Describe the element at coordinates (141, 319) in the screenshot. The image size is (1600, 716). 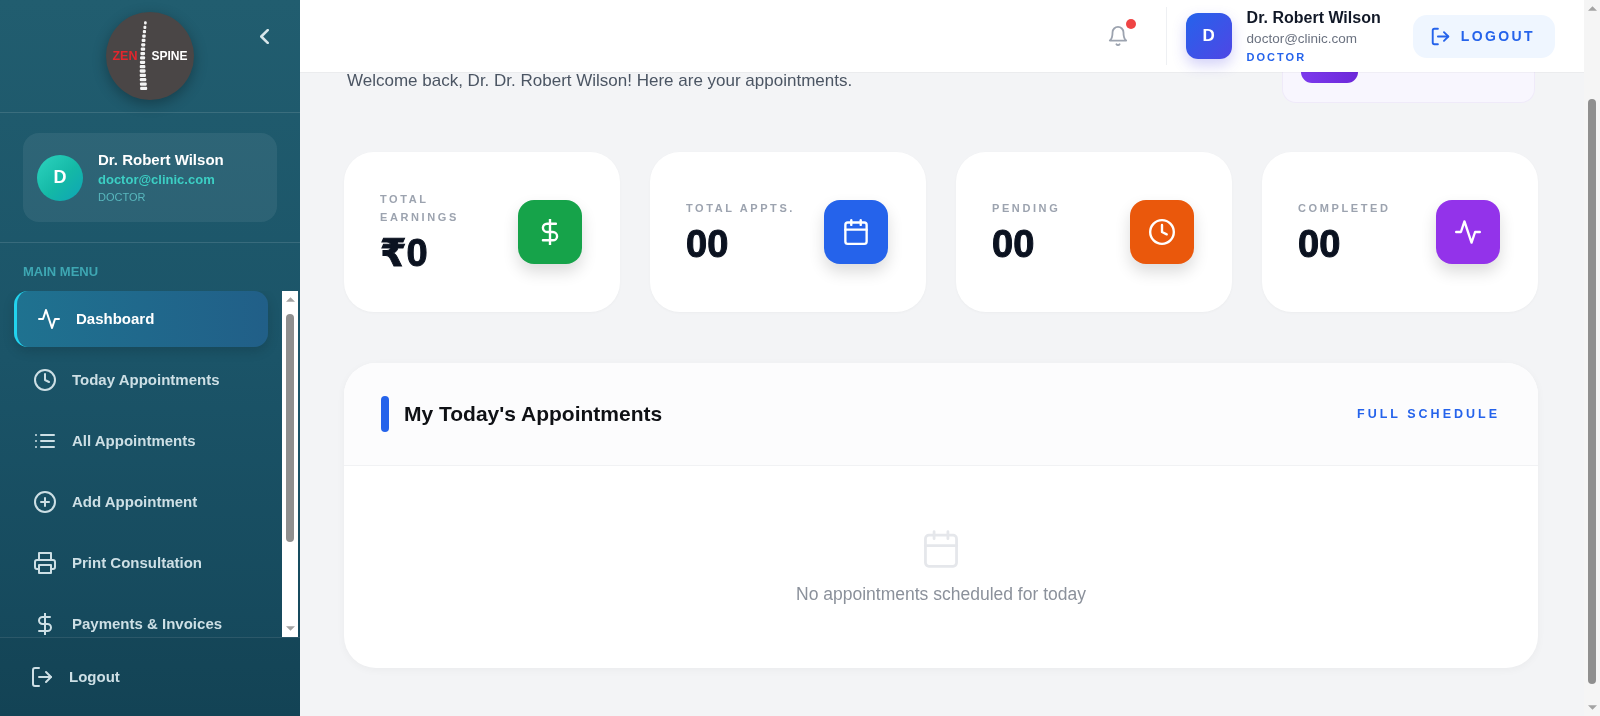
I see `menu-item: Dashboard` at that location.